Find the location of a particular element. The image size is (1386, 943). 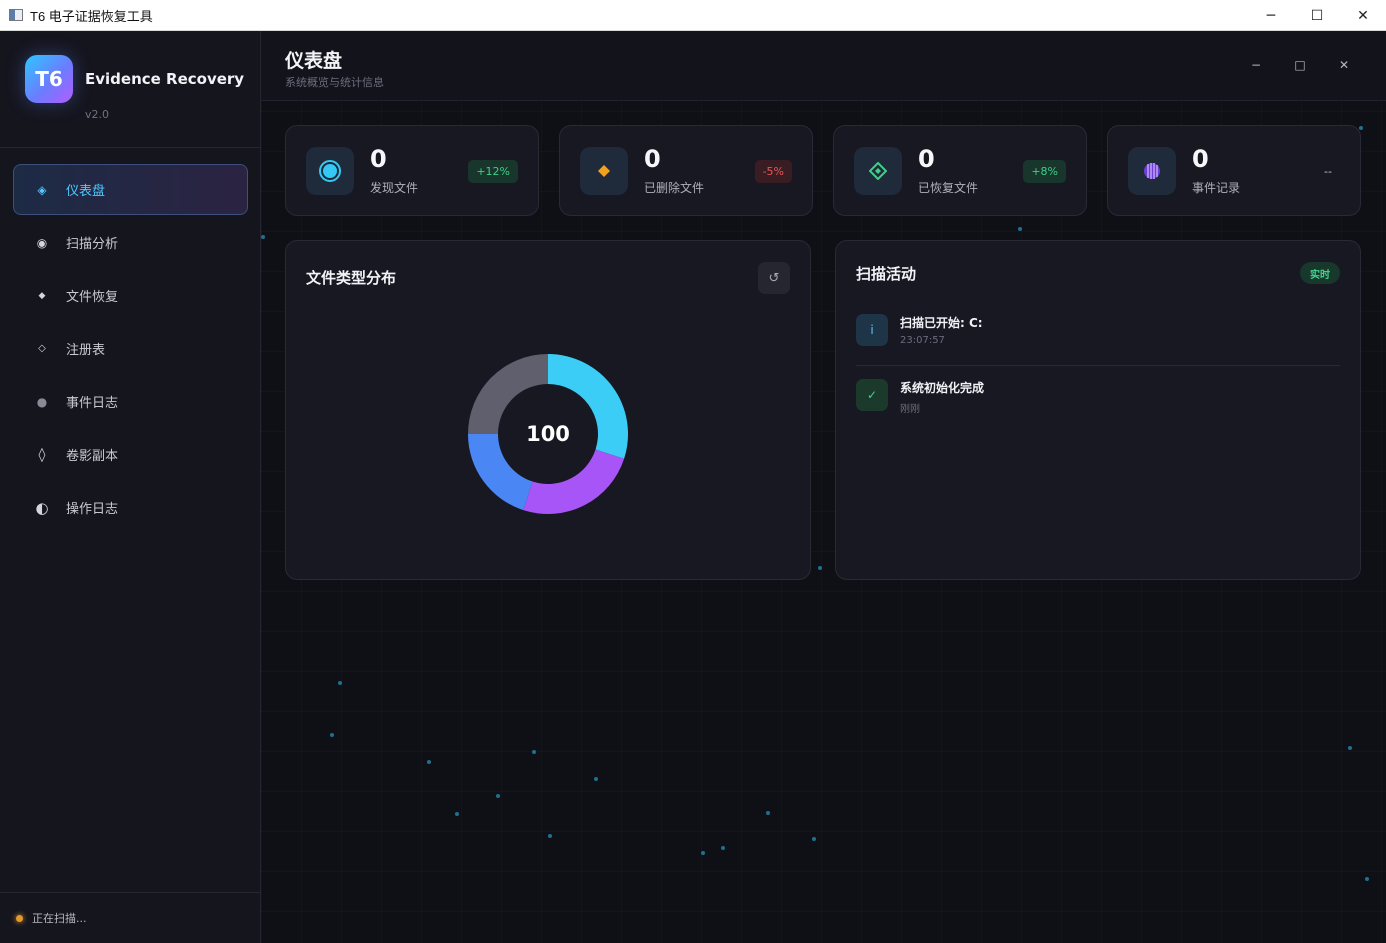

stat-card-found-files: 0 发现文件 +12% is located at coordinates (412, 170).